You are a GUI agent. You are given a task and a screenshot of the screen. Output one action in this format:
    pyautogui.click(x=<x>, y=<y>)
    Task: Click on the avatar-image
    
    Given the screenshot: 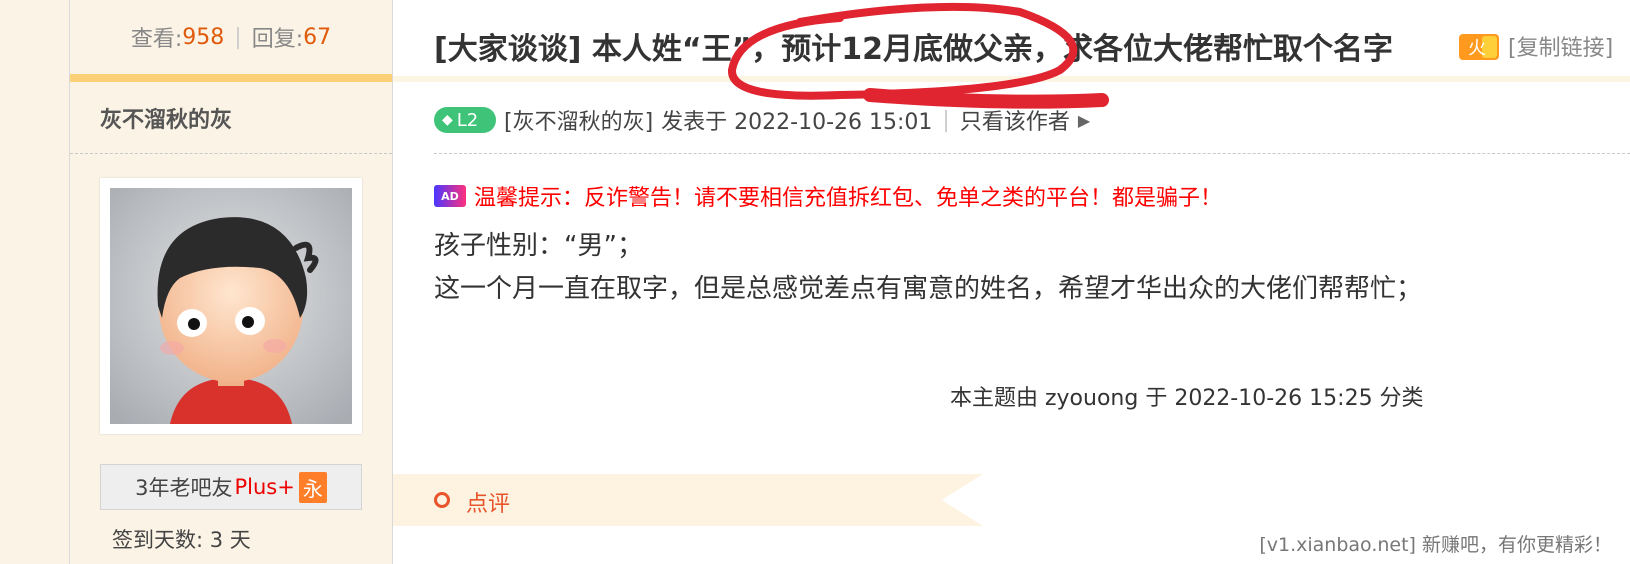 What is the action you would take?
    pyautogui.click(x=231, y=306)
    